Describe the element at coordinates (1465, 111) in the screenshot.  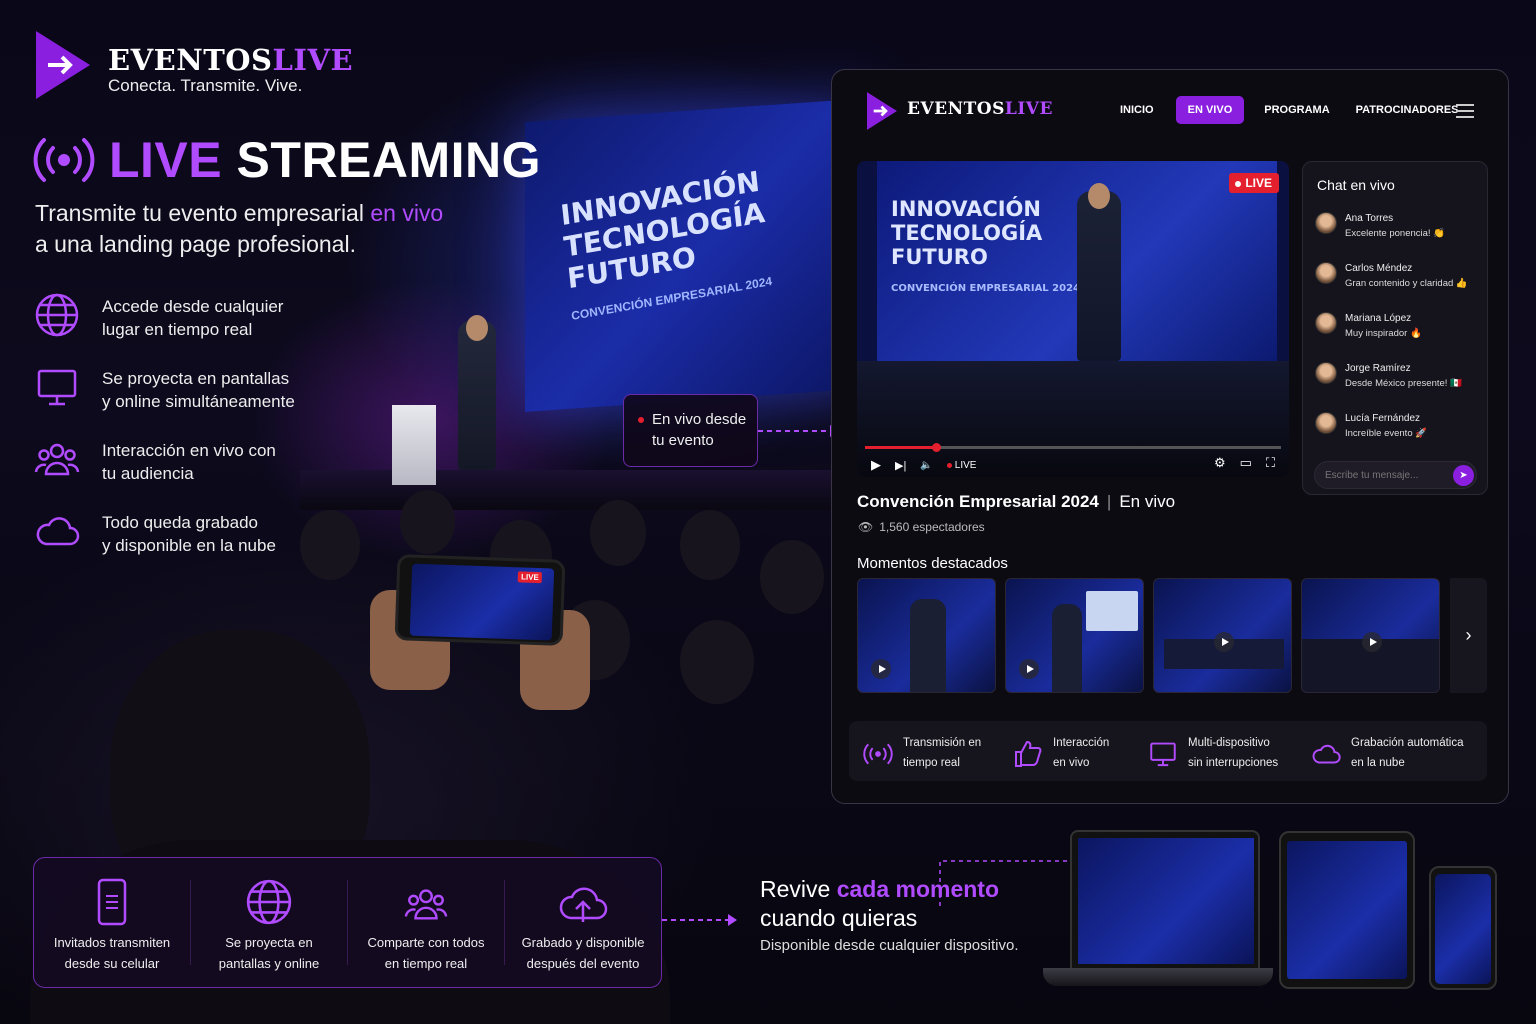
I see `menu-icon` at that location.